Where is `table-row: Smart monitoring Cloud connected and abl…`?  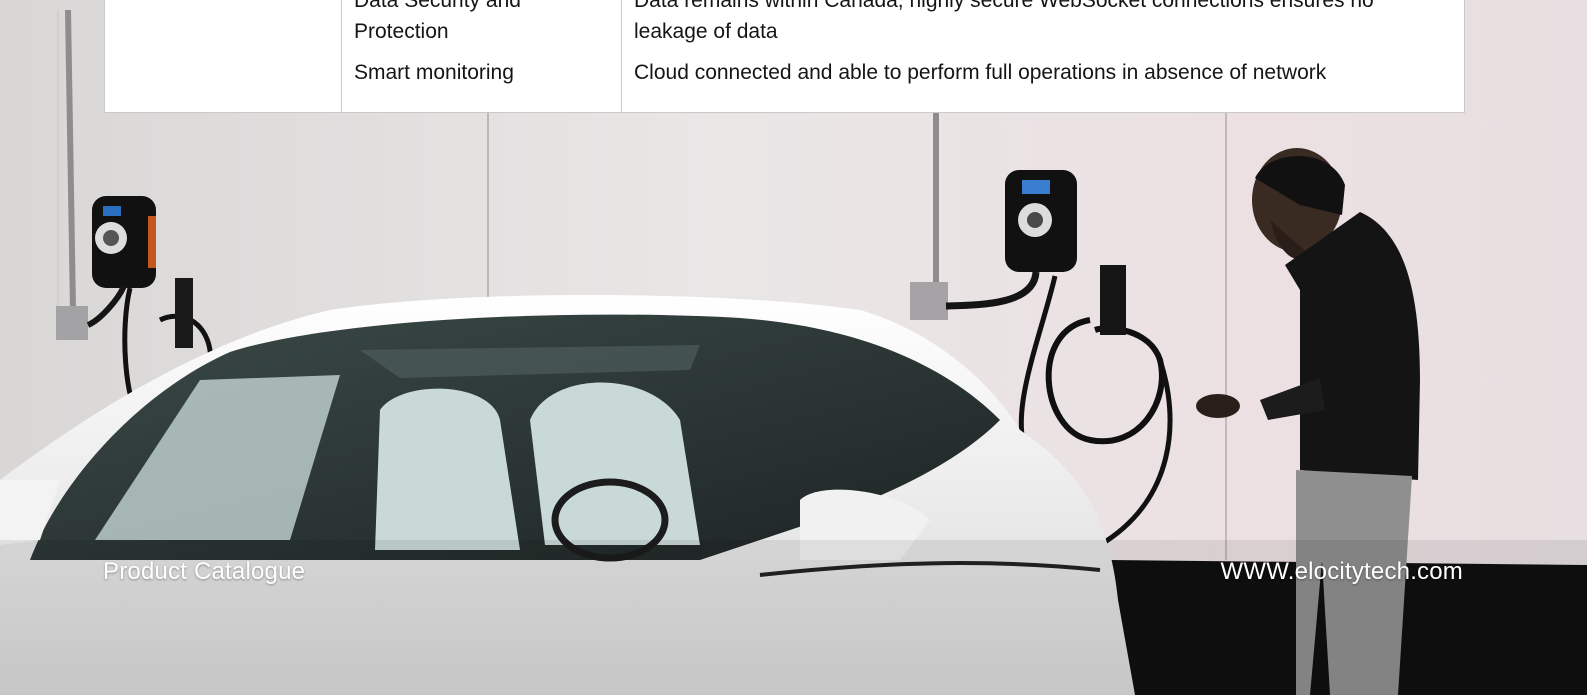
table-row: Smart monitoring Cloud connected and abl… is located at coordinates (784, 80).